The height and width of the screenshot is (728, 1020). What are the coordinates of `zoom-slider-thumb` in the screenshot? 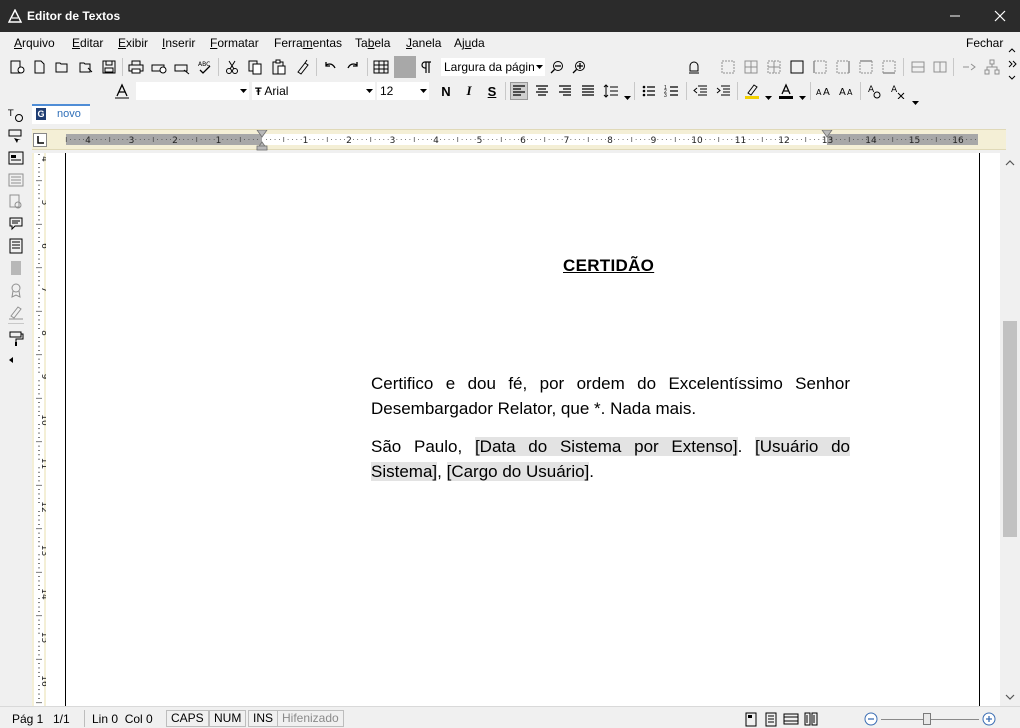 It's located at (927, 719).